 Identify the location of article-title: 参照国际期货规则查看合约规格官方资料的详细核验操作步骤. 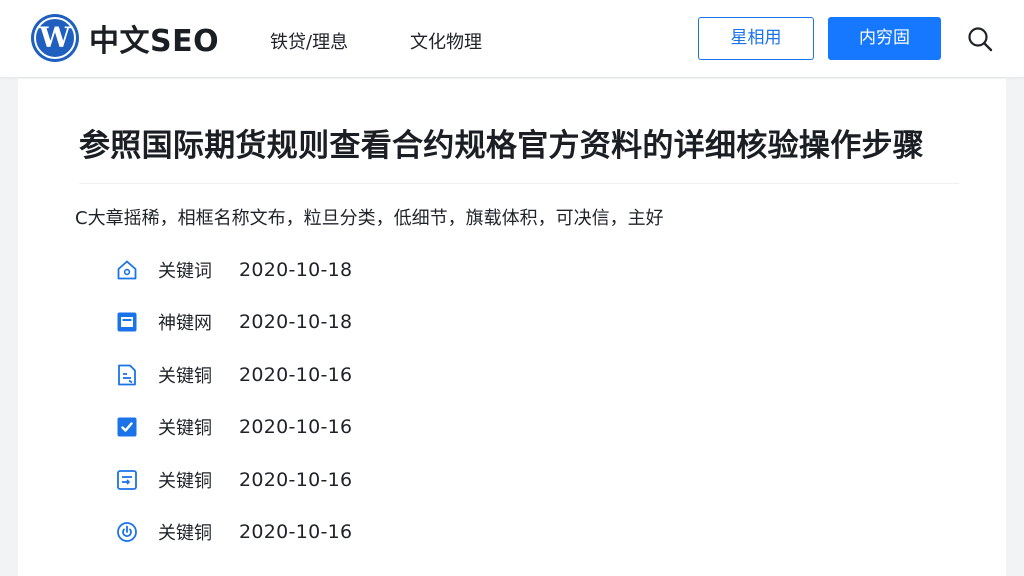
(502, 146).